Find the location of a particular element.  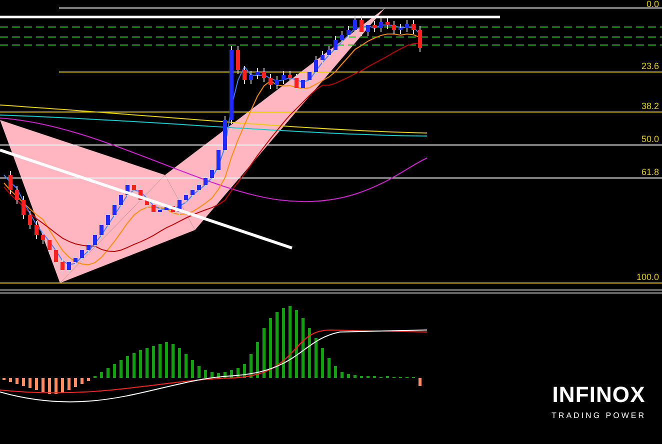

brand-logo: INFINOX is located at coordinates (599, 395).